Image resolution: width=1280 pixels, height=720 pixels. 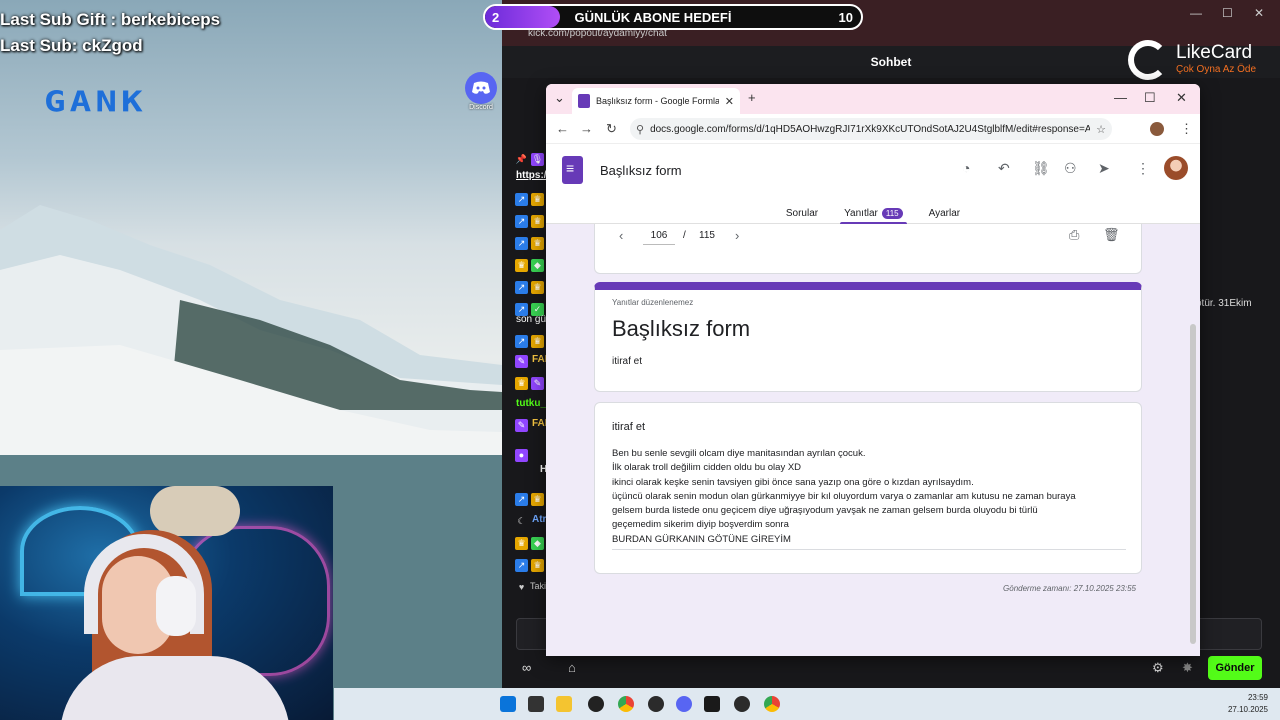 What do you see at coordinates (626, 704) in the screenshot?
I see `chrome-icon` at bounding box center [626, 704].